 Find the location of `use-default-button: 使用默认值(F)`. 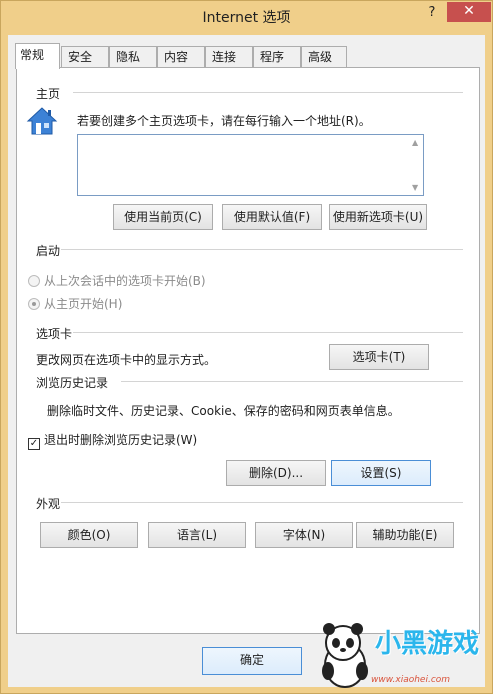

use-default-button: 使用默认值(F) is located at coordinates (272, 217).